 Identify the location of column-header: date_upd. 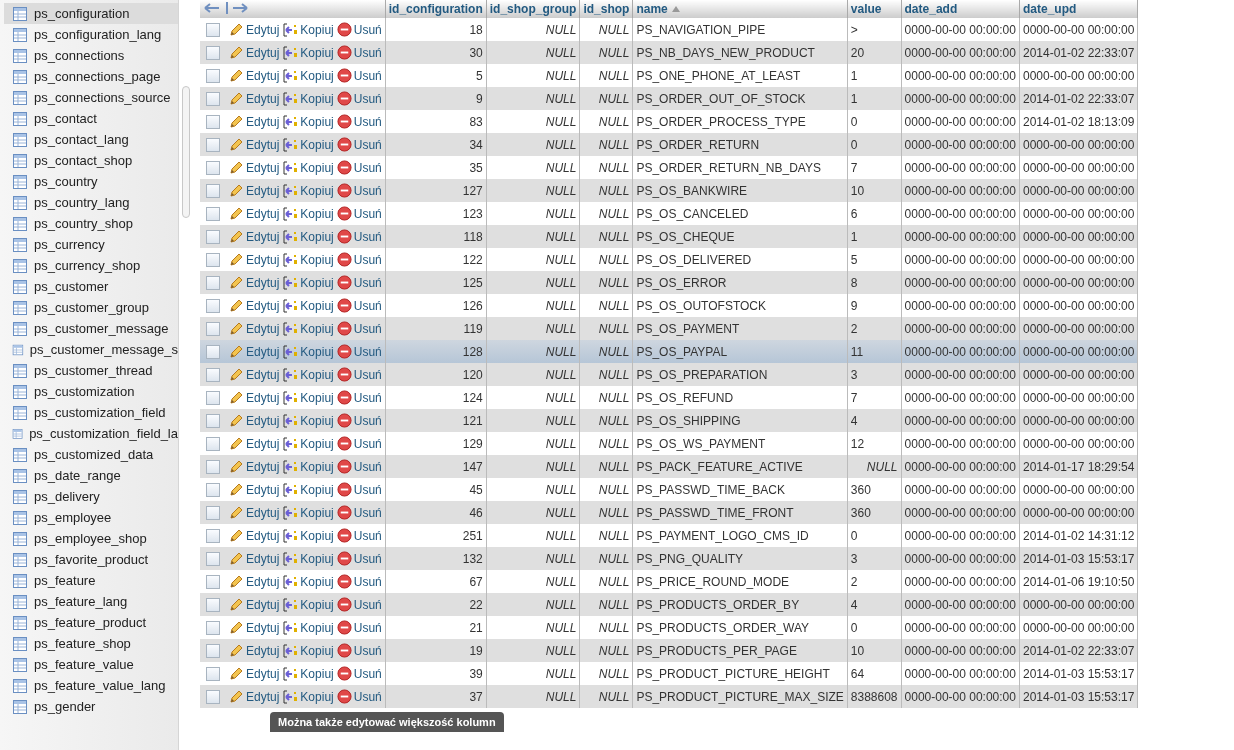
(1078, 9).